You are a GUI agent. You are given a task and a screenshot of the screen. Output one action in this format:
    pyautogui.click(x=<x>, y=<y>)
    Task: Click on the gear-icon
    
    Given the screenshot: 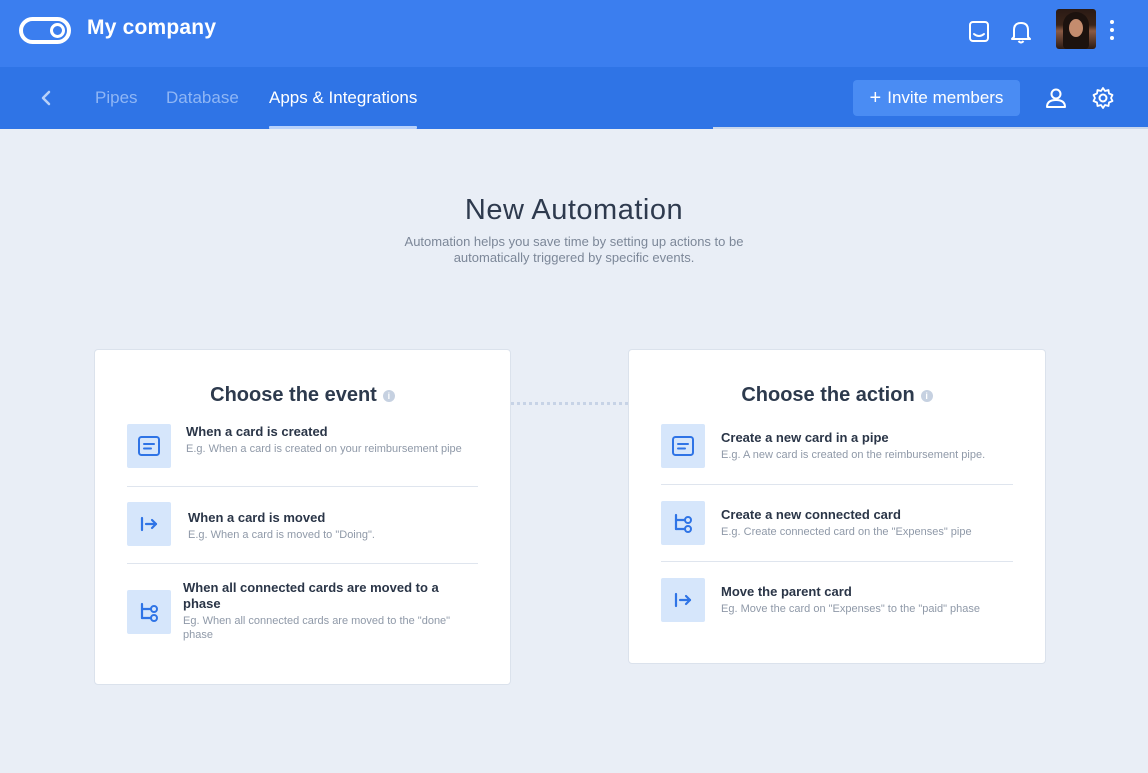 What is the action you would take?
    pyautogui.click(x=1103, y=98)
    